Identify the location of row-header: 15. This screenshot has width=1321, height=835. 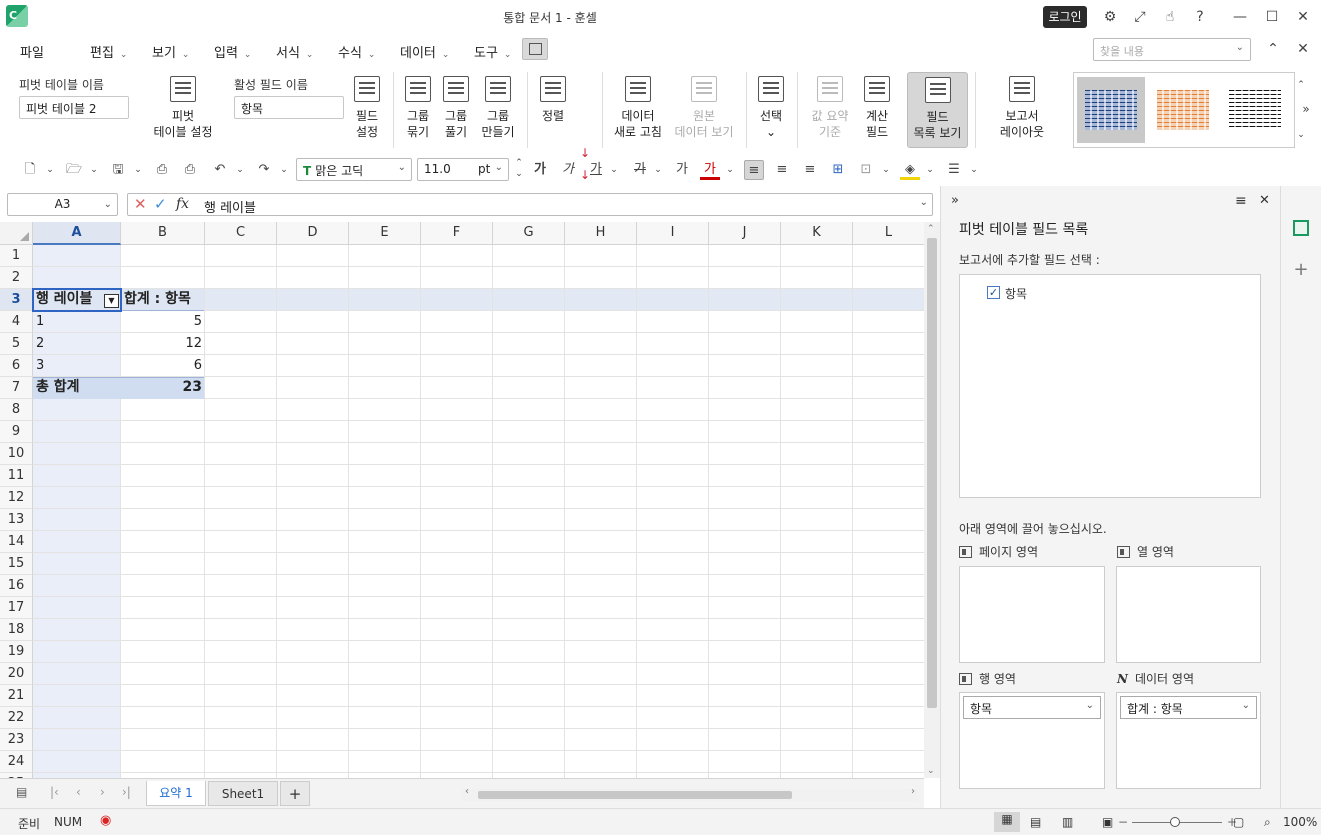
(16, 564).